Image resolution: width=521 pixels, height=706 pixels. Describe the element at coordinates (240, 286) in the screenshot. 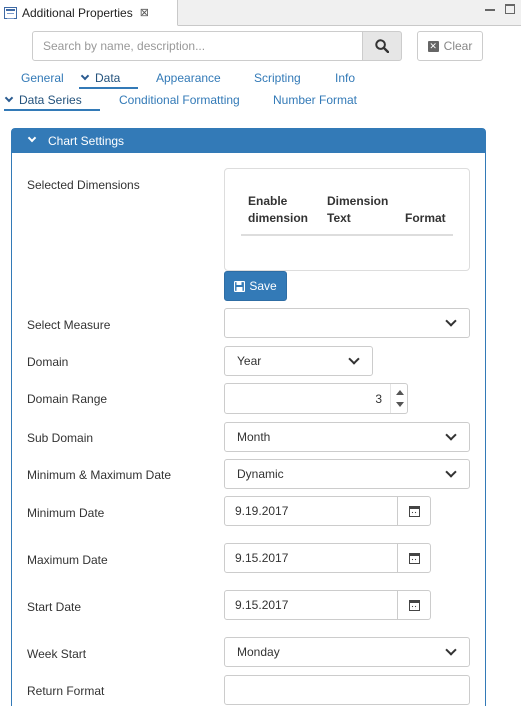

I see `floppy-disk-icon` at that location.